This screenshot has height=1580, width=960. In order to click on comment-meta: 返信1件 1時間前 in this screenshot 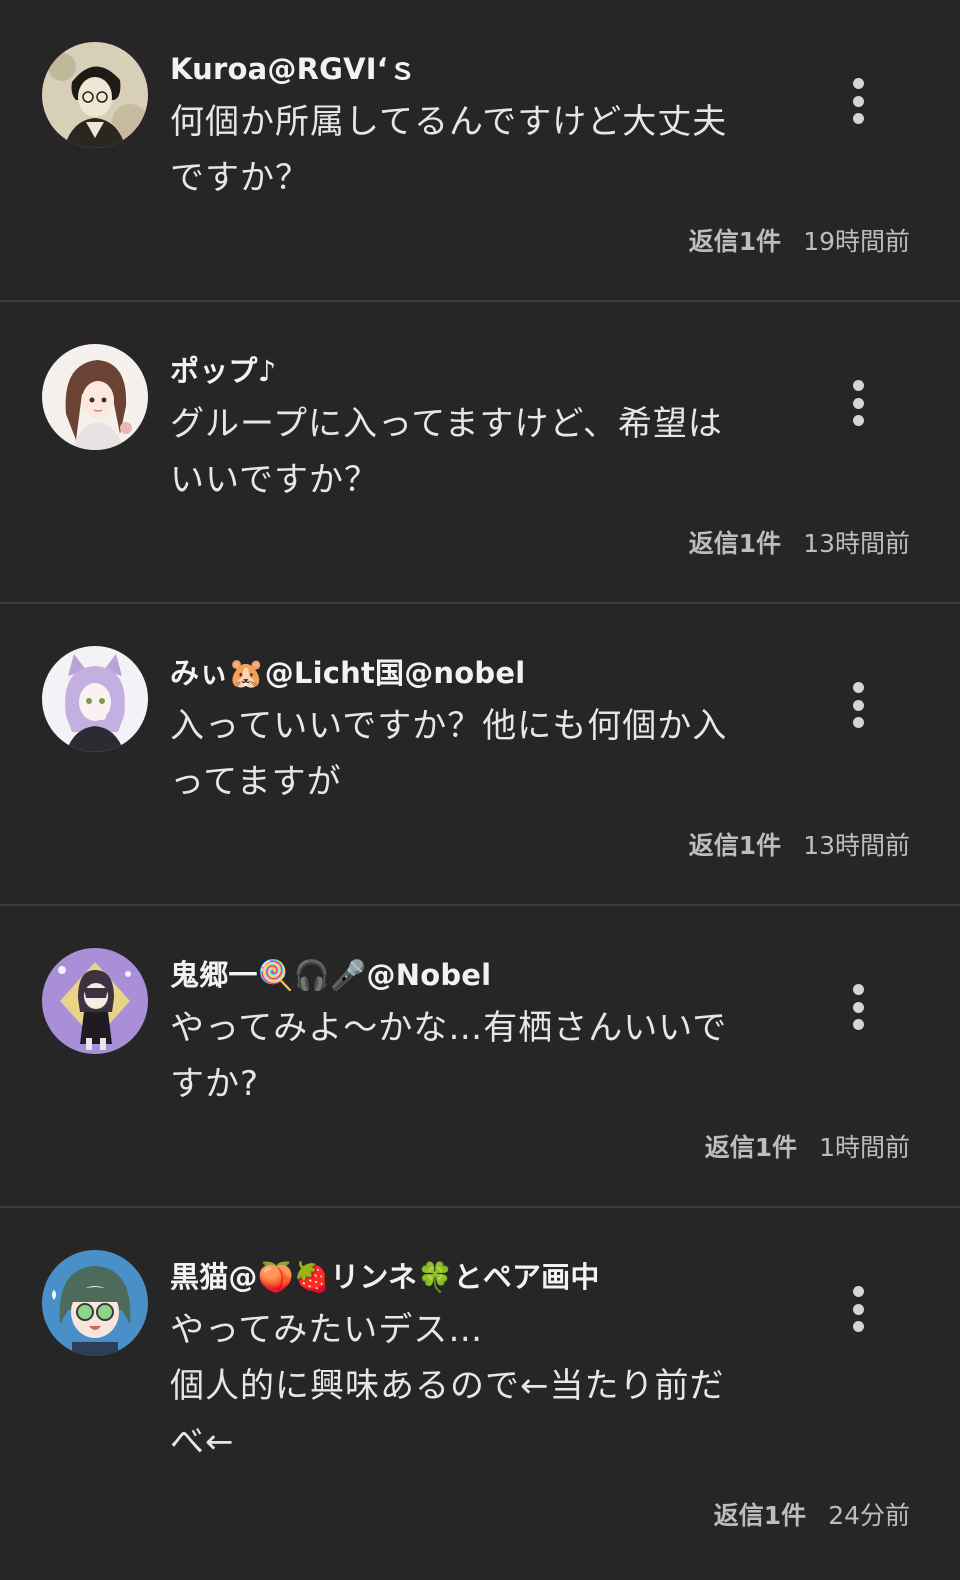, I will do `click(807, 1146)`.